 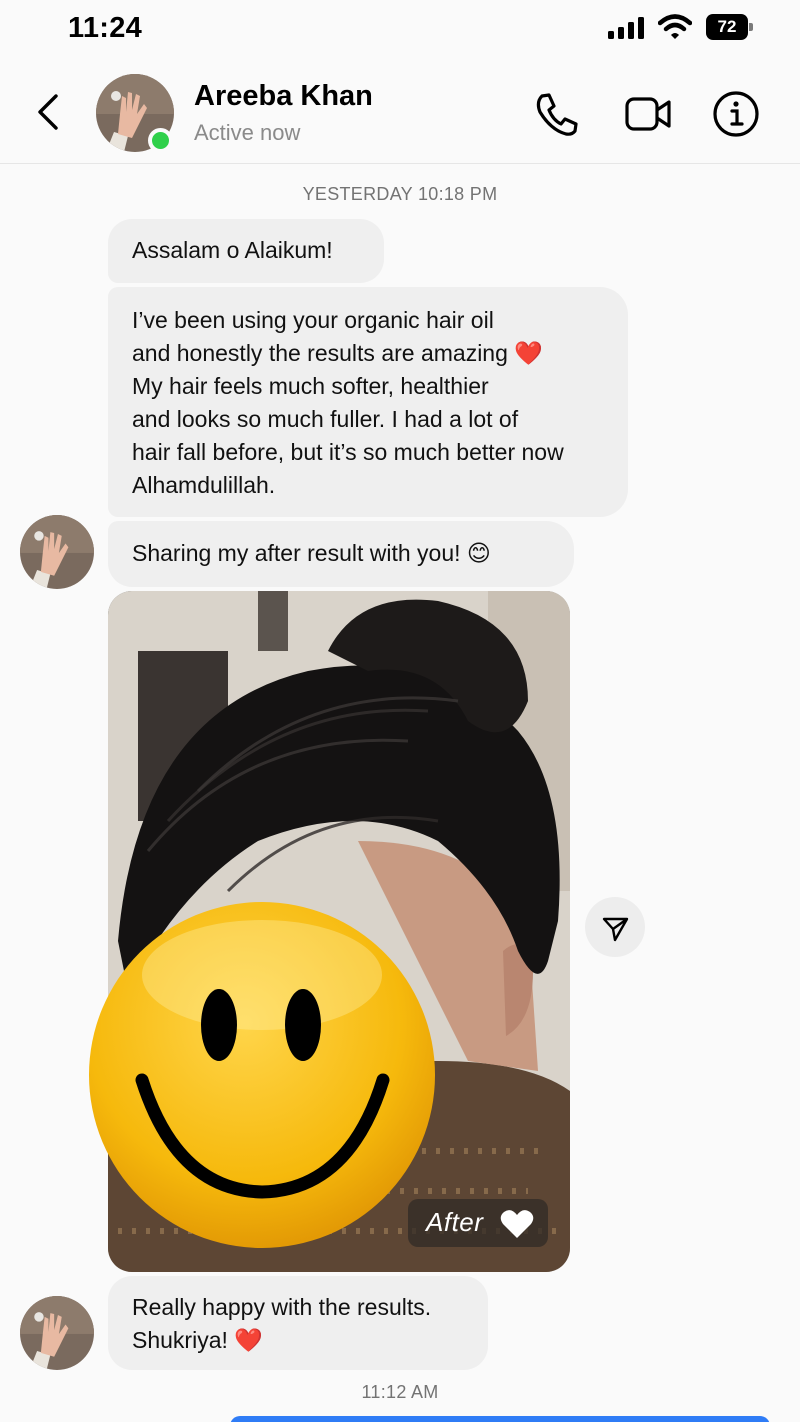 What do you see at coordinates (727, 27) in the screenshot?
I see `battery-level: 72` at bounding box center [727, 27].